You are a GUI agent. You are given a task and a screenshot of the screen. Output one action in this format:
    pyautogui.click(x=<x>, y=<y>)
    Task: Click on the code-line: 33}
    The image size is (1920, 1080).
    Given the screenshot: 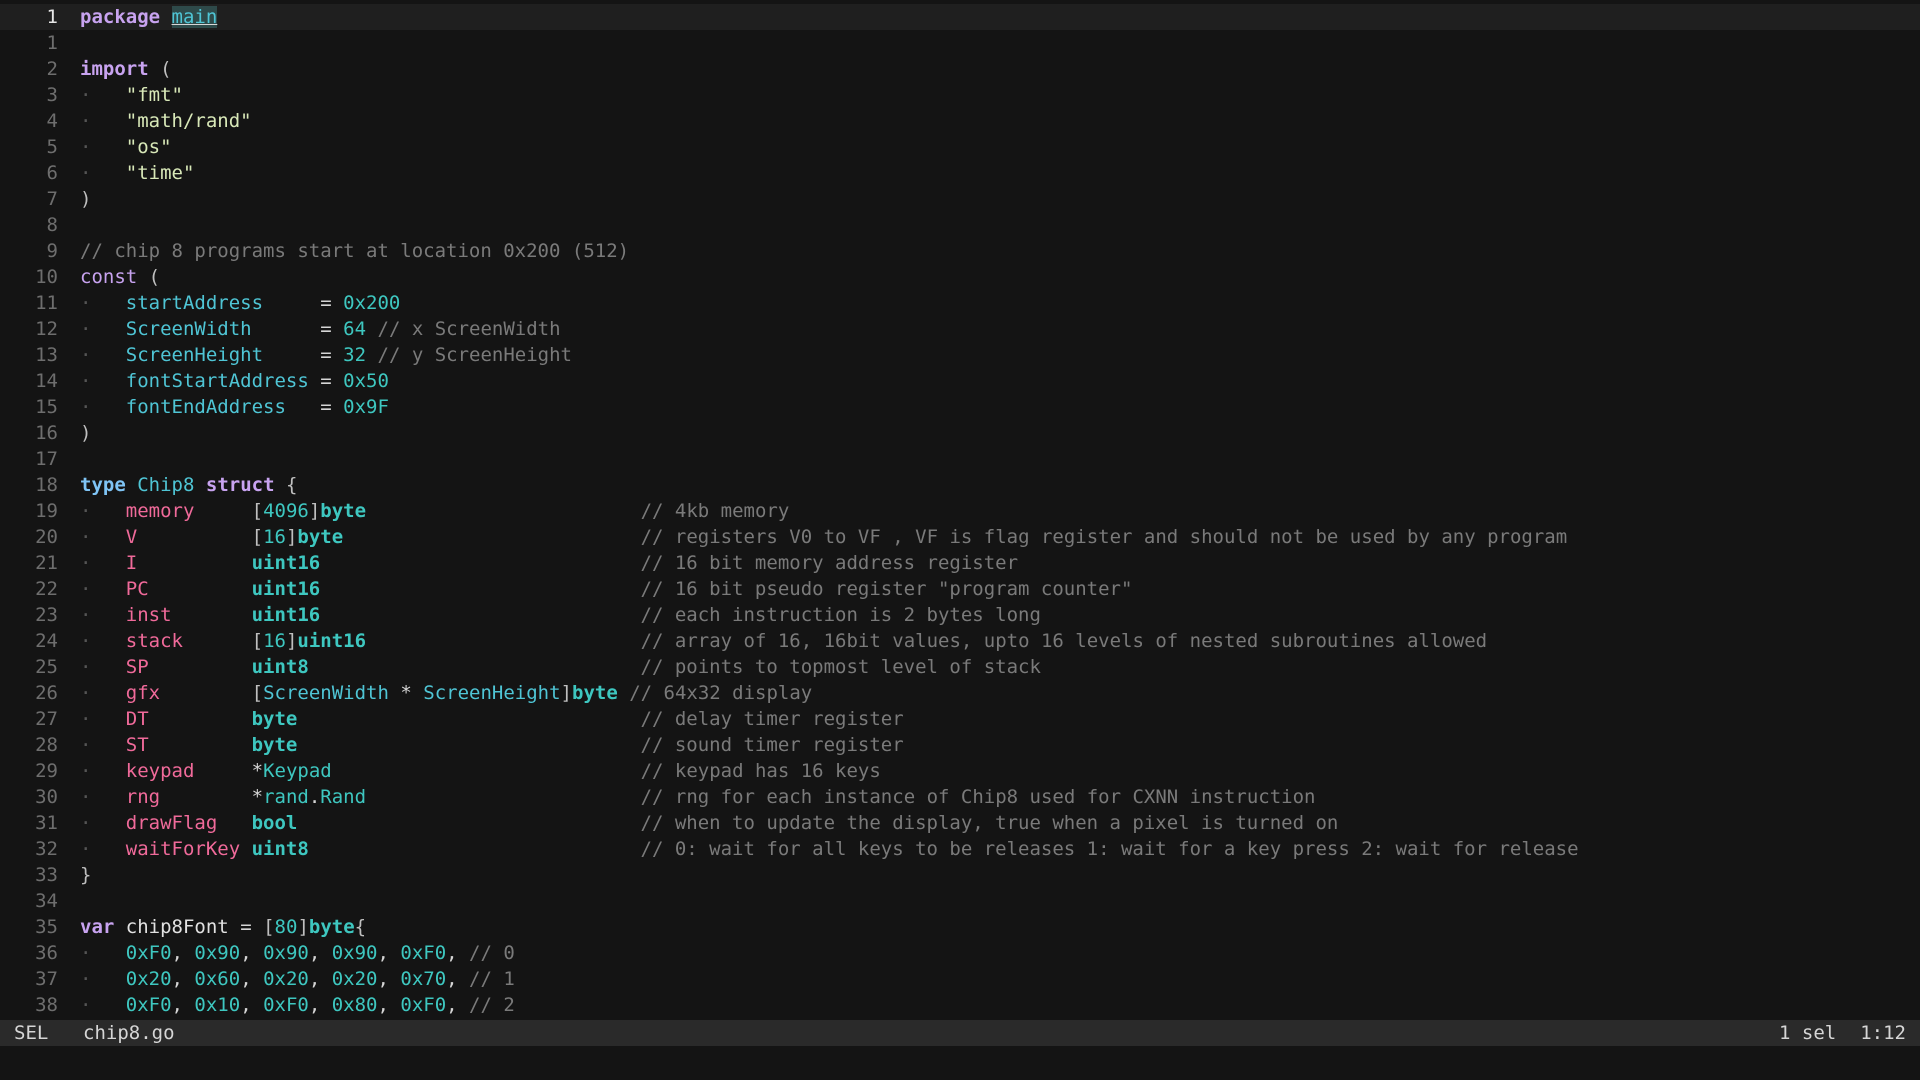 What is the action you would take?
    pyautogui.click(x=960, y=875)
    